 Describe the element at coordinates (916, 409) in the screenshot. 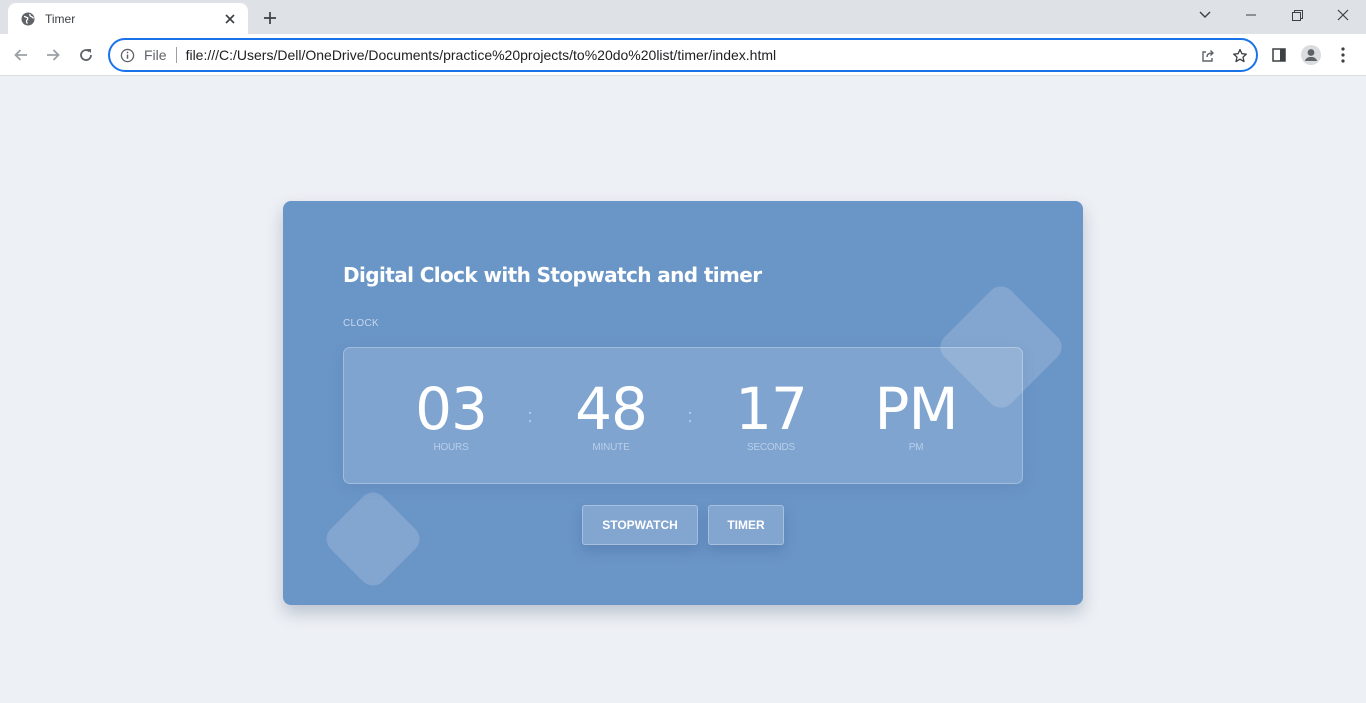

I see `period-value: PM` at that location.